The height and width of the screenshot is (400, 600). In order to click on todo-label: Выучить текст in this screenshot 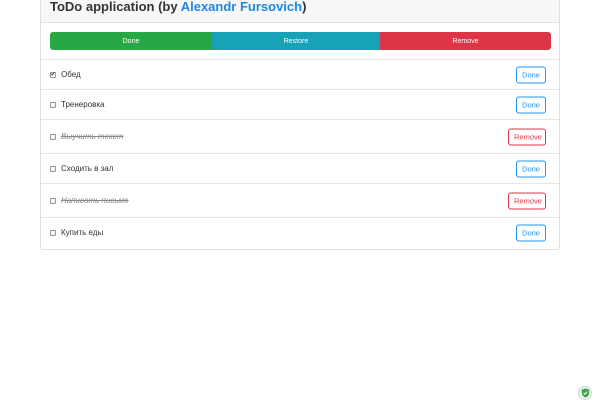, I will do `click(92, 136)`.